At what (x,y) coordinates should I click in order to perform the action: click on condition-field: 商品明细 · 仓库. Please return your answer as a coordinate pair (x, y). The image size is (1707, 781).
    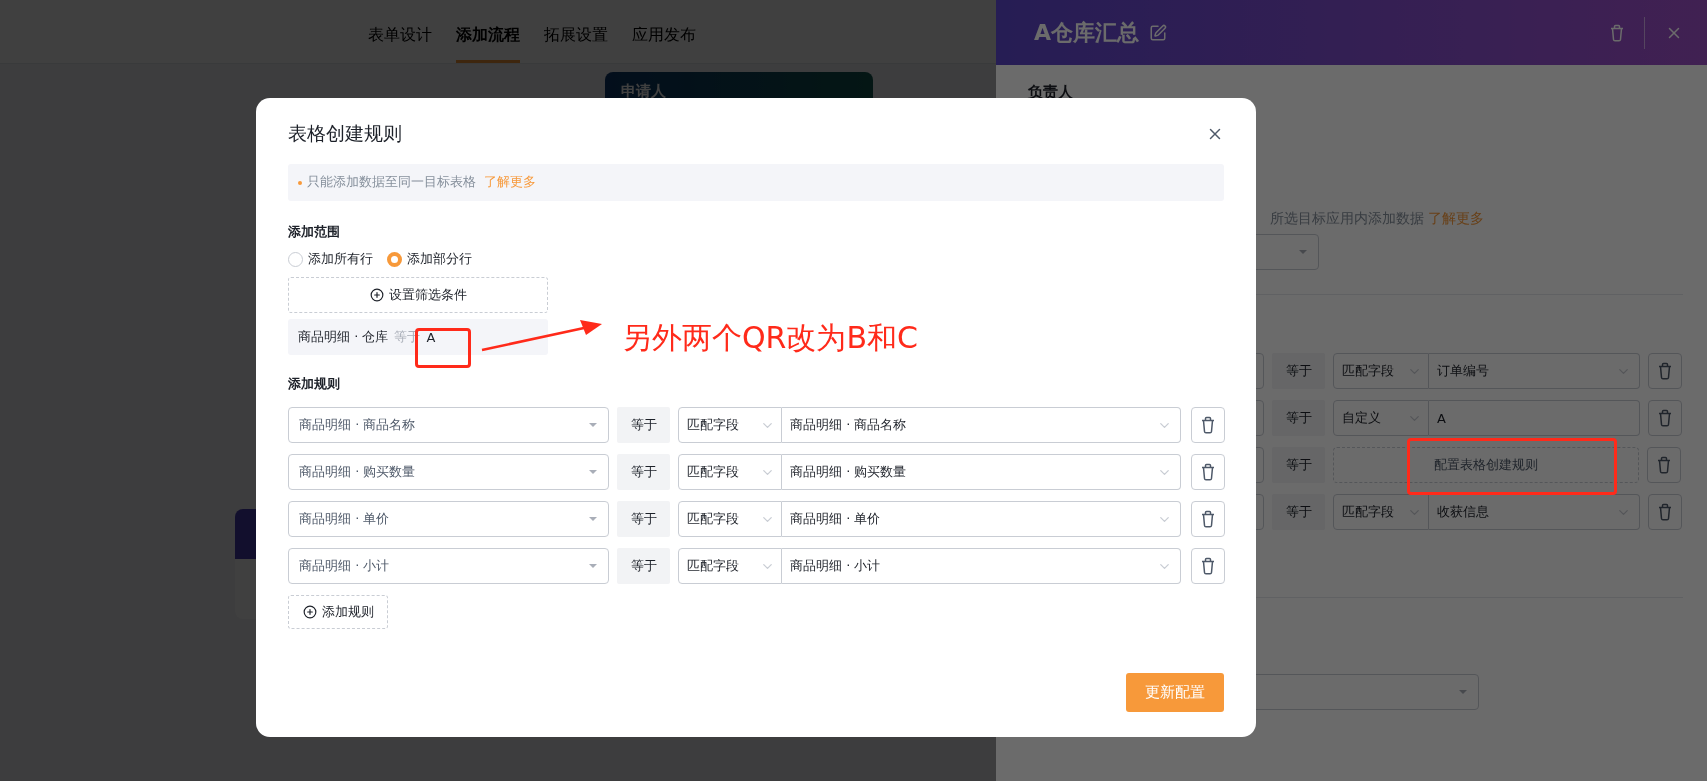
    Looking at the image, I should click on (343, 337).